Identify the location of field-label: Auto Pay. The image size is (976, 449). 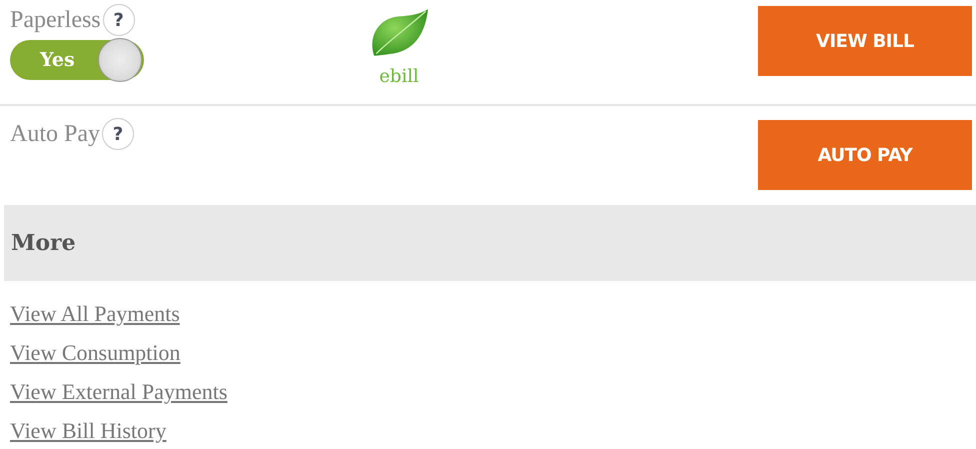
(55, 134).